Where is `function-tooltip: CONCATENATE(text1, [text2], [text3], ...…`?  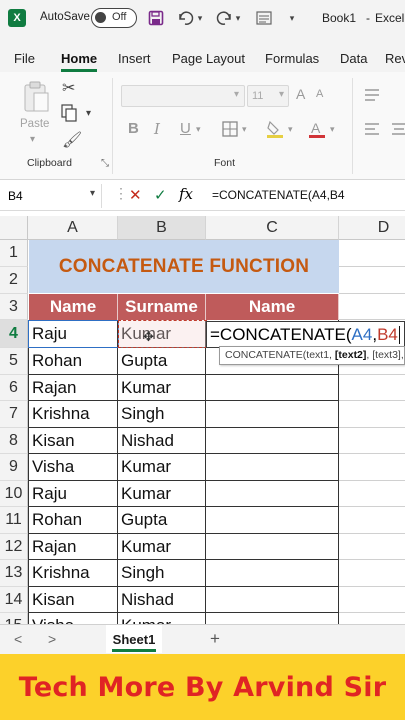
function-tooltip: CONCATENATE(text1, [text2], [text3], ...… is located at coordinates (312, 355).